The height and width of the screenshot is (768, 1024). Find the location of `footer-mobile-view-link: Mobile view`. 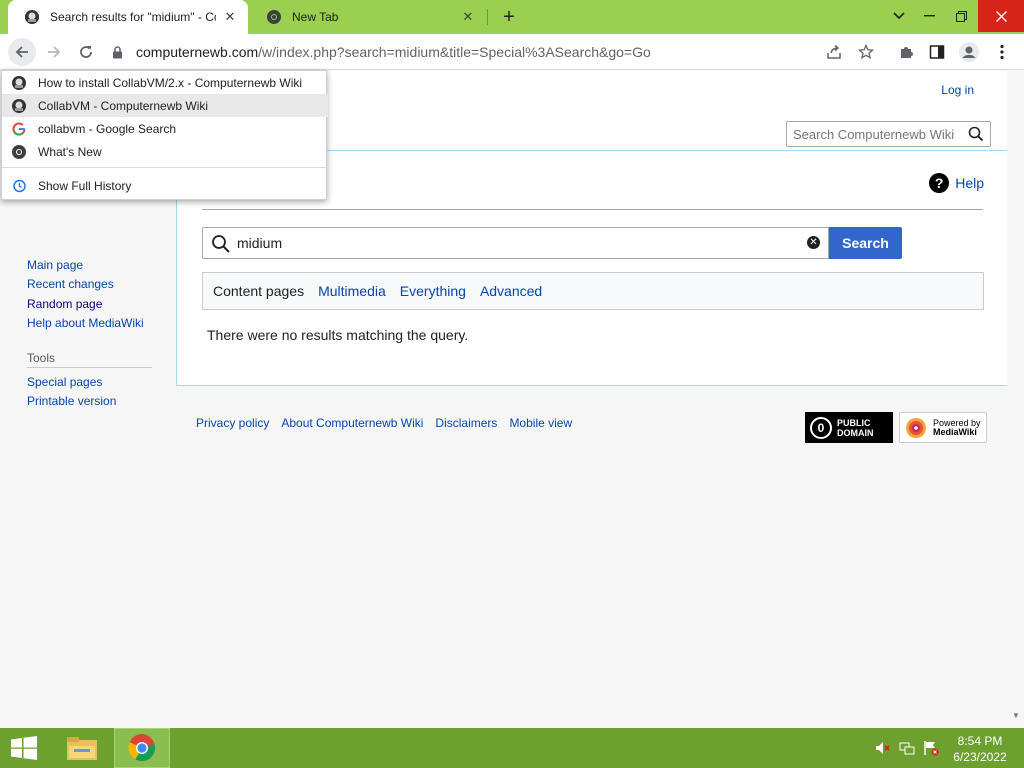

footer-mobile-view-link: Mobile view is located at coordinates (540, 423).